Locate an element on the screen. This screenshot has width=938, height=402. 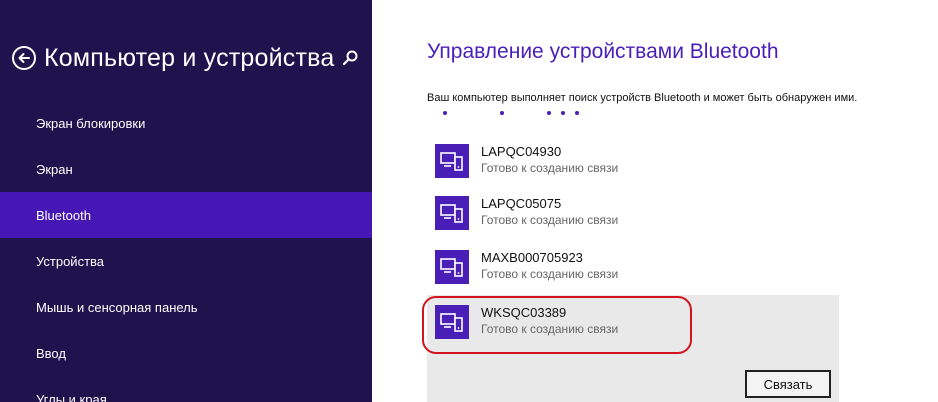
sidebar-item-label: Экран блокировки is located at coordinates (91, 123).